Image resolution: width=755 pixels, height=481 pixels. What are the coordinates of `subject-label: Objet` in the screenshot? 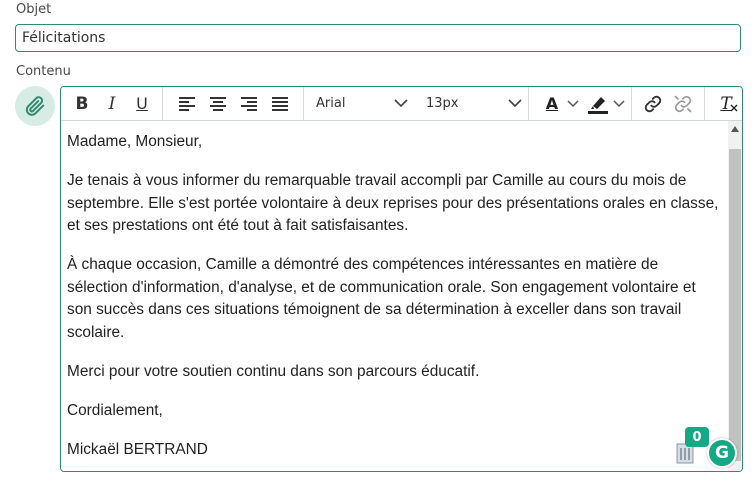 It's located at (34, 9).